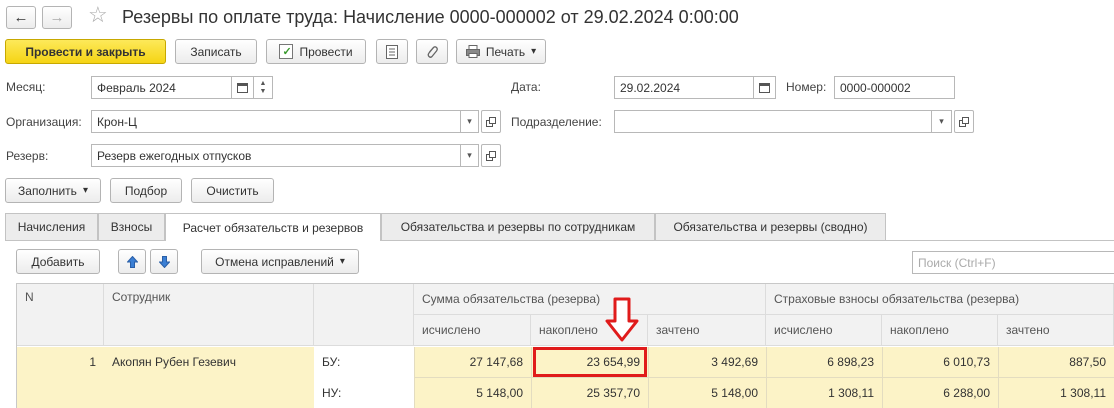 This screenshot has width=1114, height=408. What do you see at coordinates (58, 261) in the screenshot?
I see `add-button: Добавить` at bounding box center [58, 261].